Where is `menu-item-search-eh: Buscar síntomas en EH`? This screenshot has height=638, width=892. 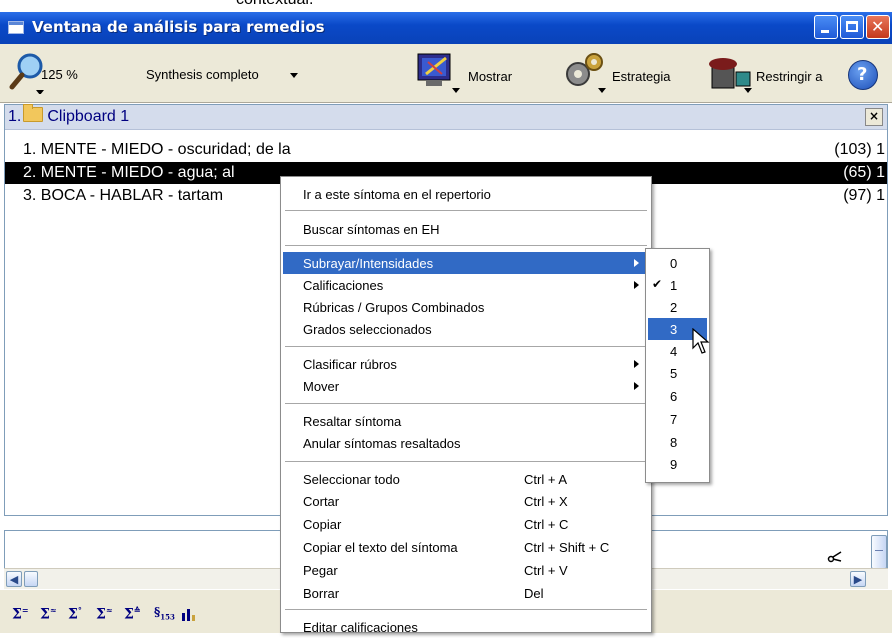 menu-item-search-eh: Buscar síntomas en EH is located at coordinates (466, 229).